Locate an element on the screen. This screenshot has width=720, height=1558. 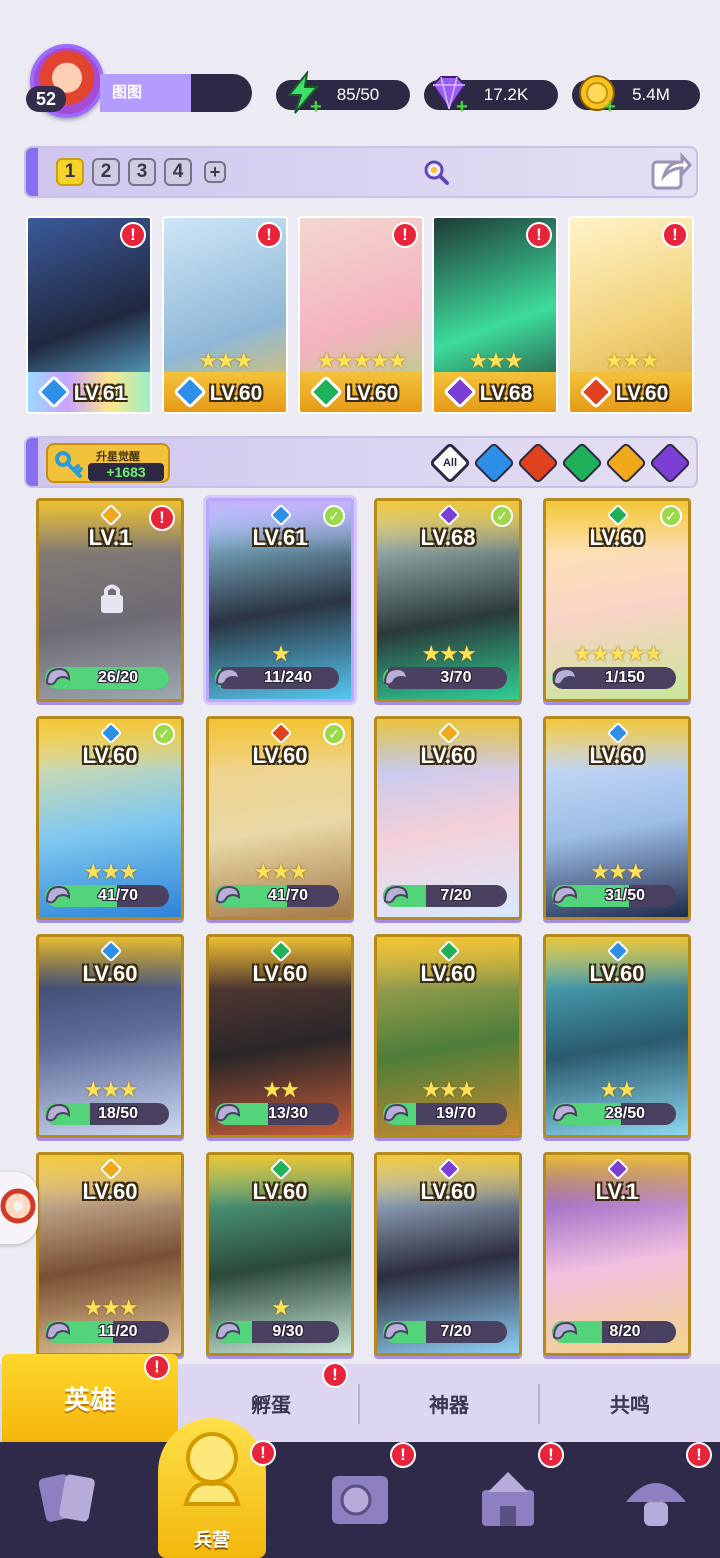
nav-barracks: 兵营 ! is located at coordinates (217, 1488).